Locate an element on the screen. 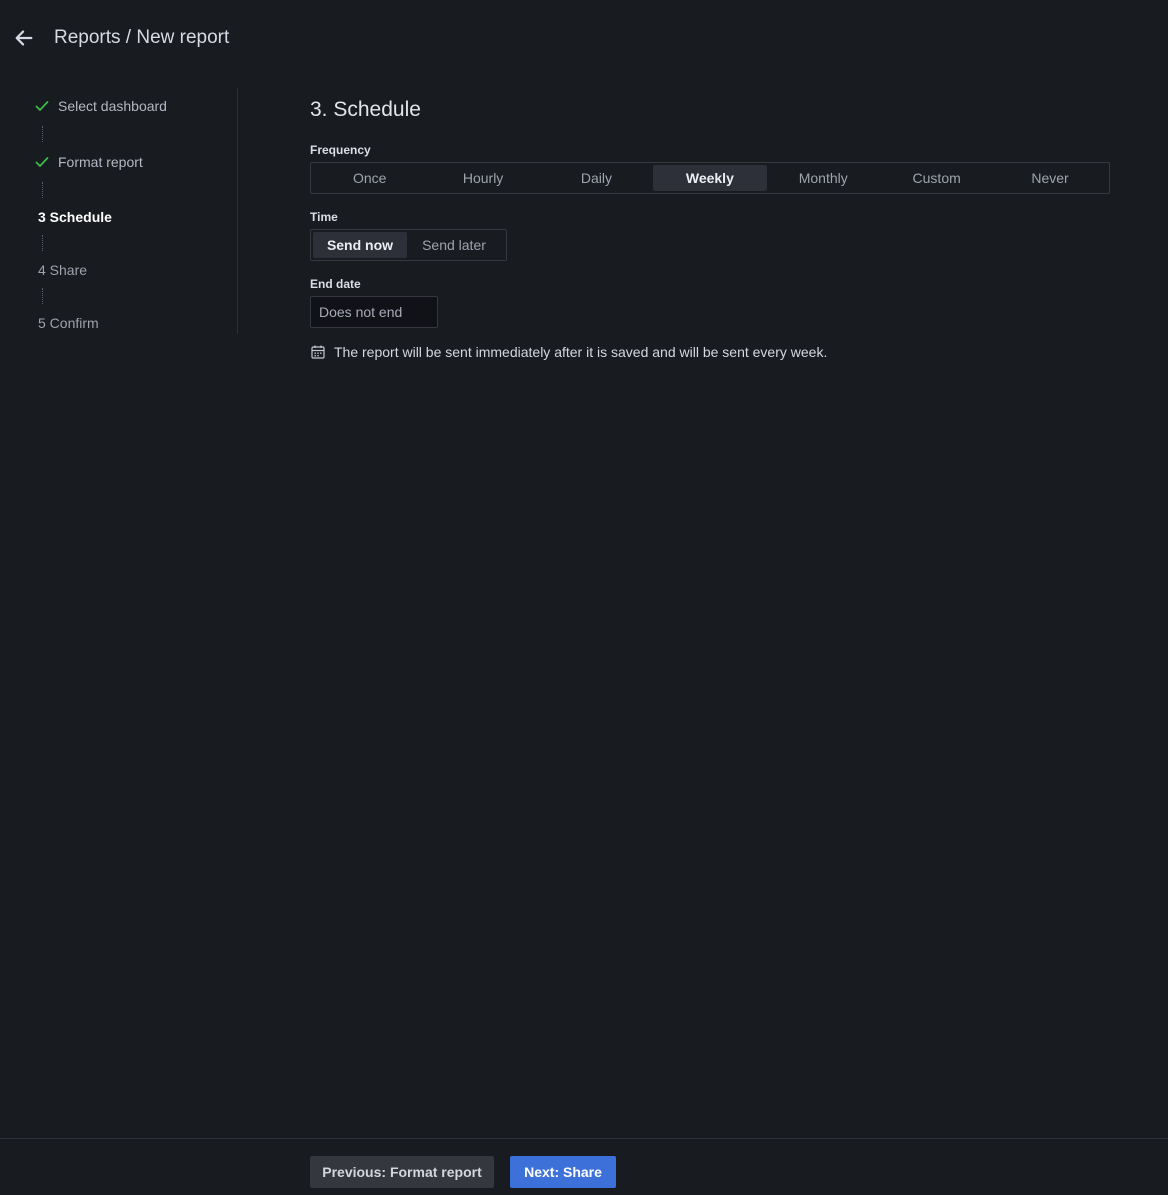 The image size is (1168, 1195). step-schedule: 3 Schedule is located at coordinates (75, 217).